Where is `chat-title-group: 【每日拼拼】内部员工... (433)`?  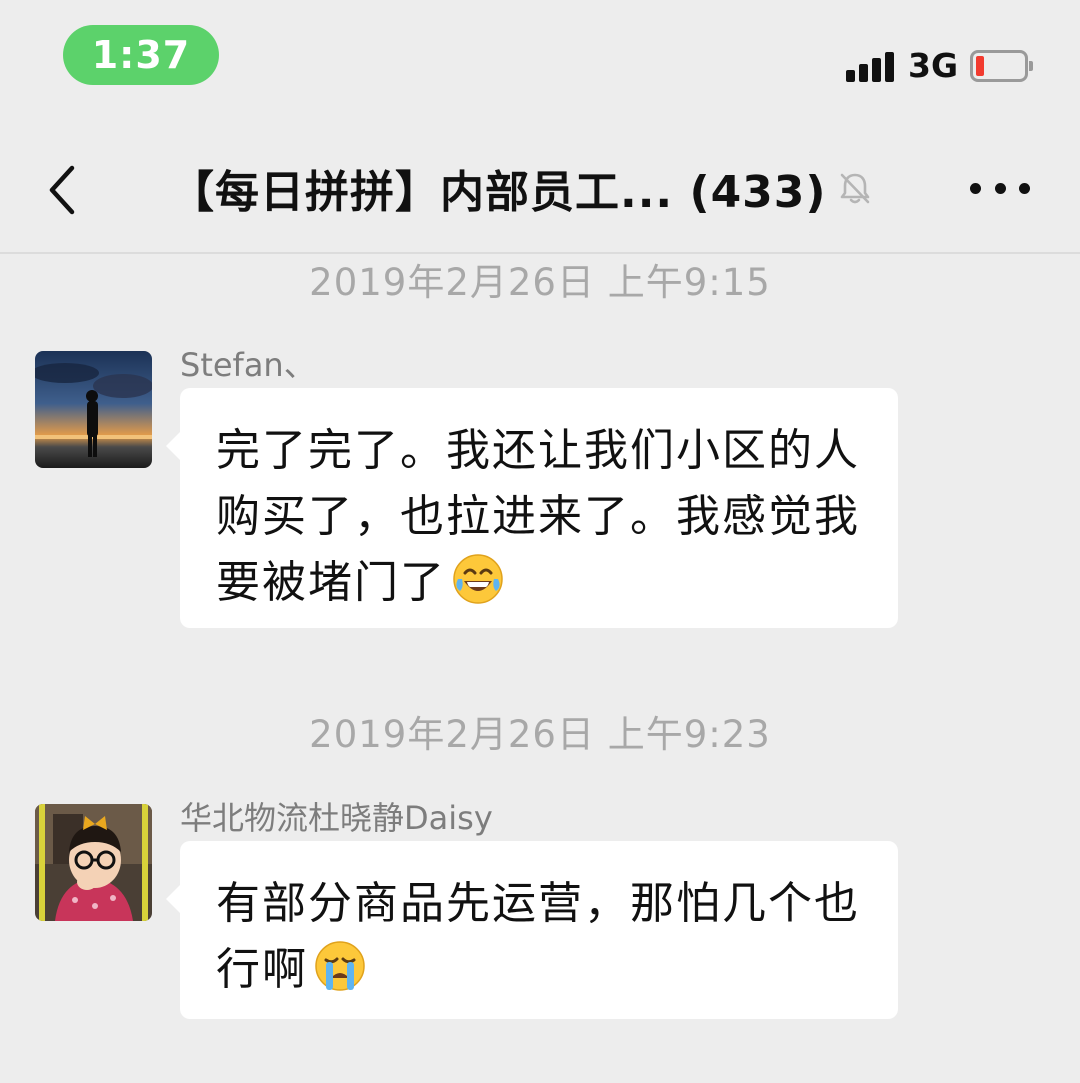
chat-title-group: 【每日拼拼】内部员工... (433) is located at coordinates (522, 188).